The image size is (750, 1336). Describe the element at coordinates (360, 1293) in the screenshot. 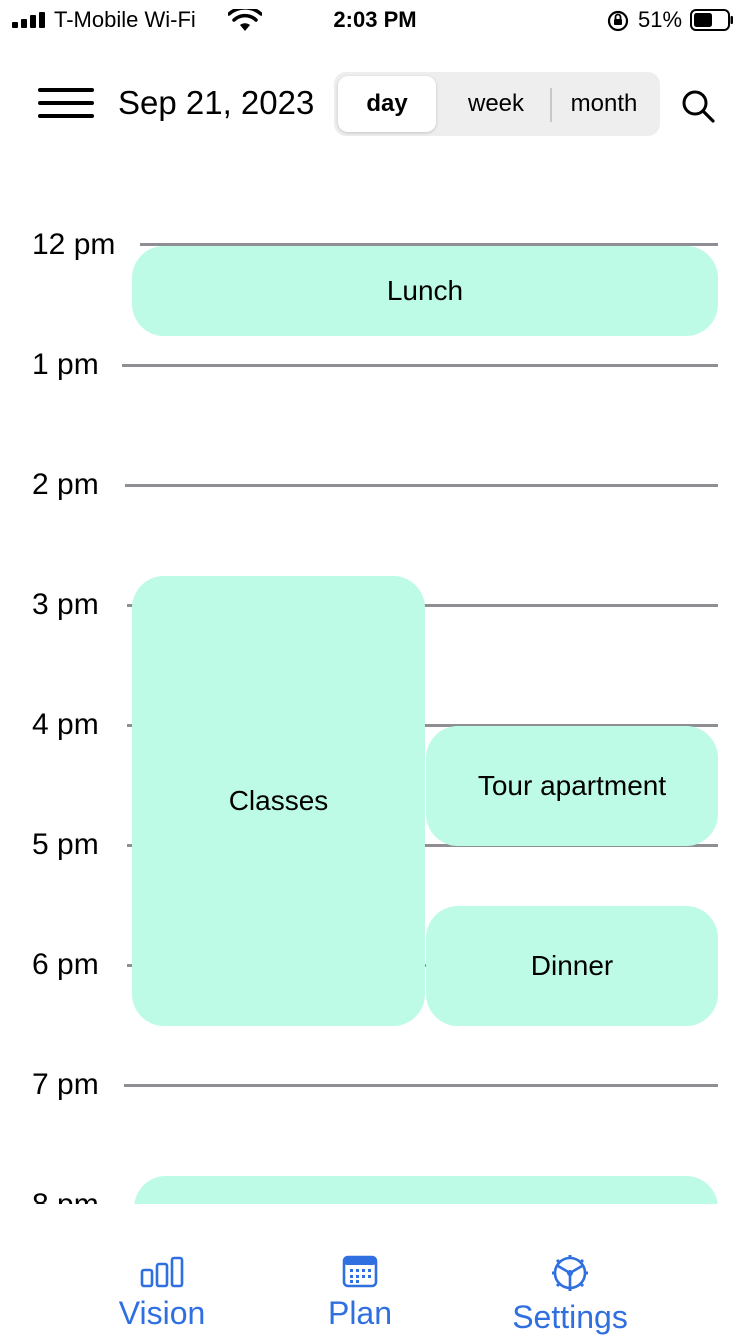

I see `tab-plan: Plan` at that location.